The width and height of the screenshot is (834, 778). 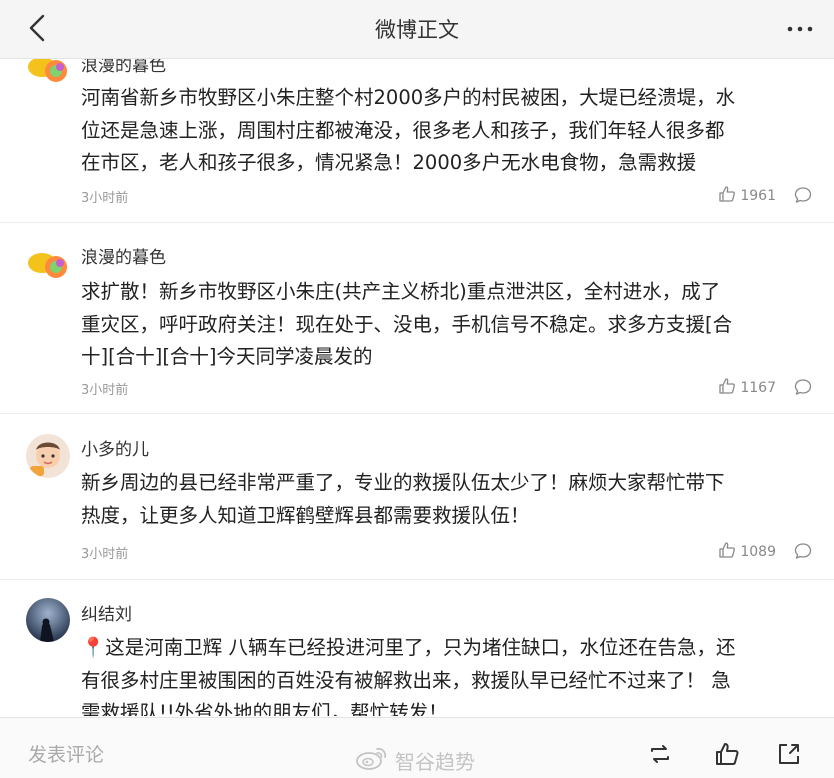 I want to click on like-button: 1089, so click(x=747, y=552).